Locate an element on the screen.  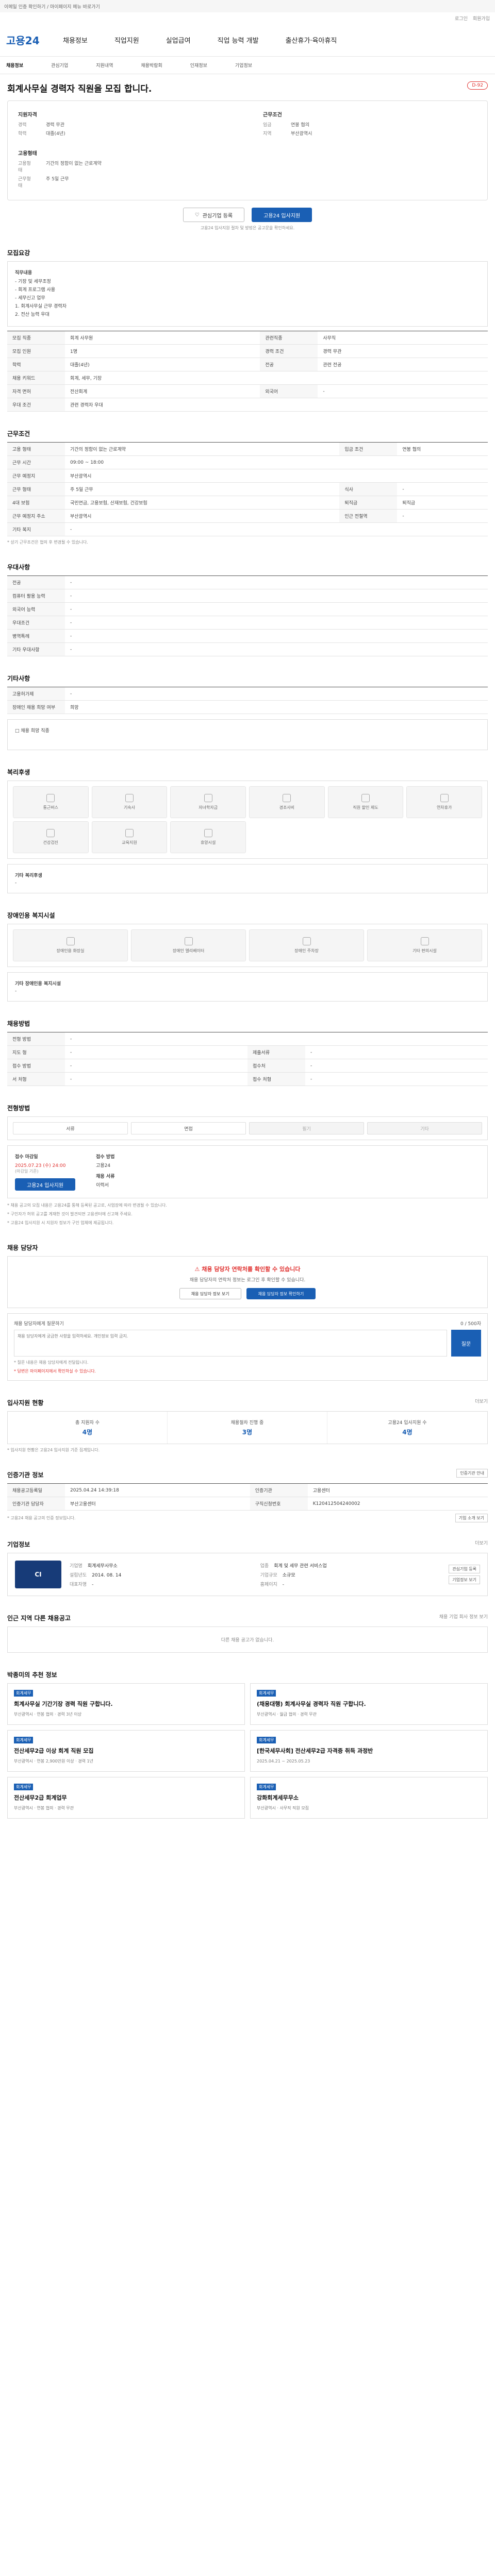
dday-badge: D-92 is located at coordinates (478, 85).